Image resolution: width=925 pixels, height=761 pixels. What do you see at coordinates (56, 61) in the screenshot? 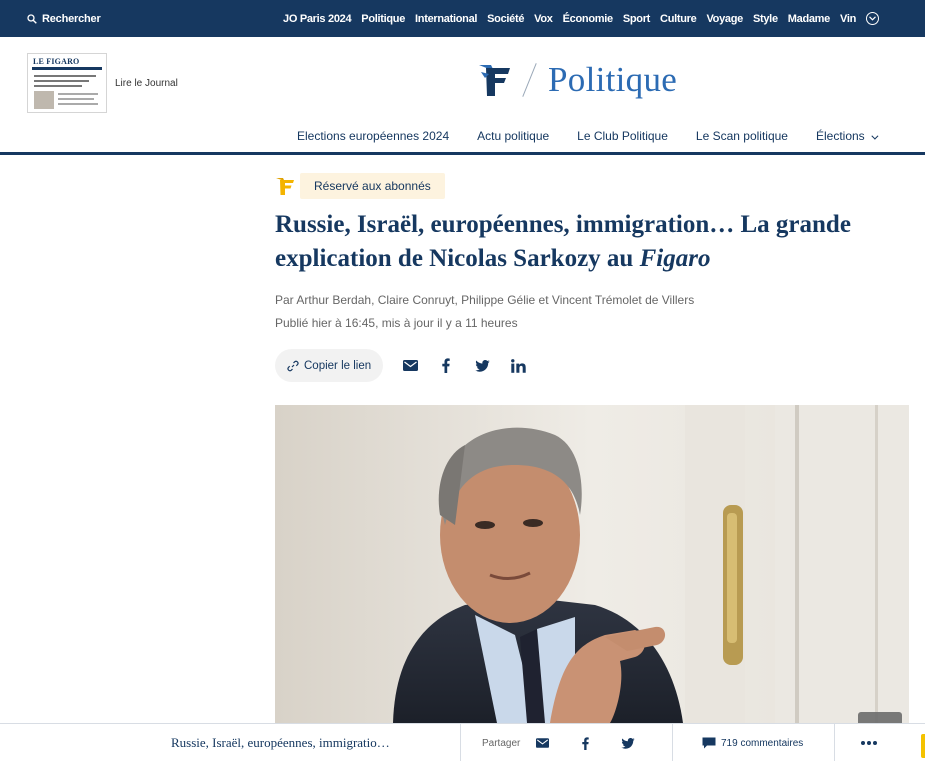
I see `journal-masthead: LE FIGARO` at bounding box center [56, 61].